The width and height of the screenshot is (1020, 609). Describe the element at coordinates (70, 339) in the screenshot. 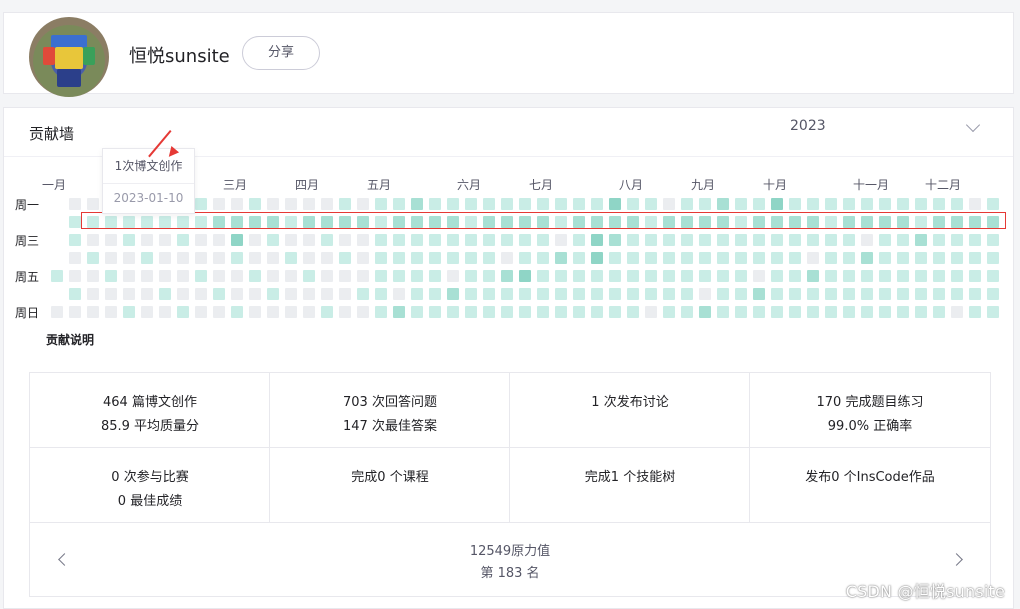

I see `contribution-explain-link: 贡献说明` at that location.